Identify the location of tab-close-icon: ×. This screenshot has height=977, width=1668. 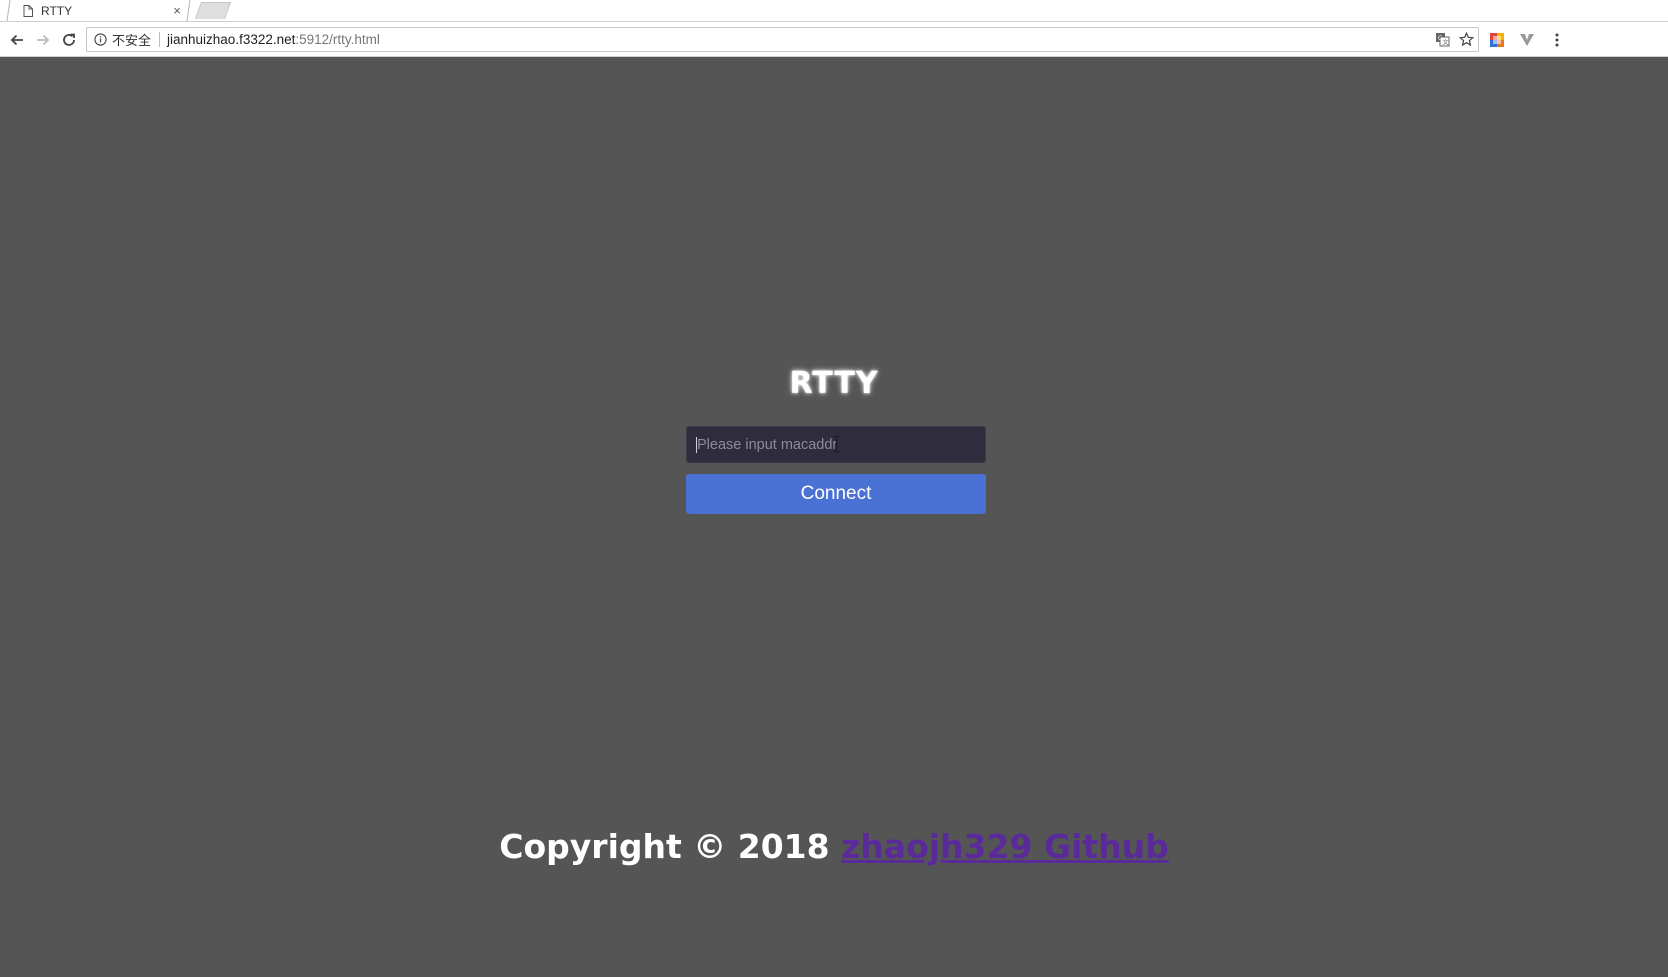
(177, 11).